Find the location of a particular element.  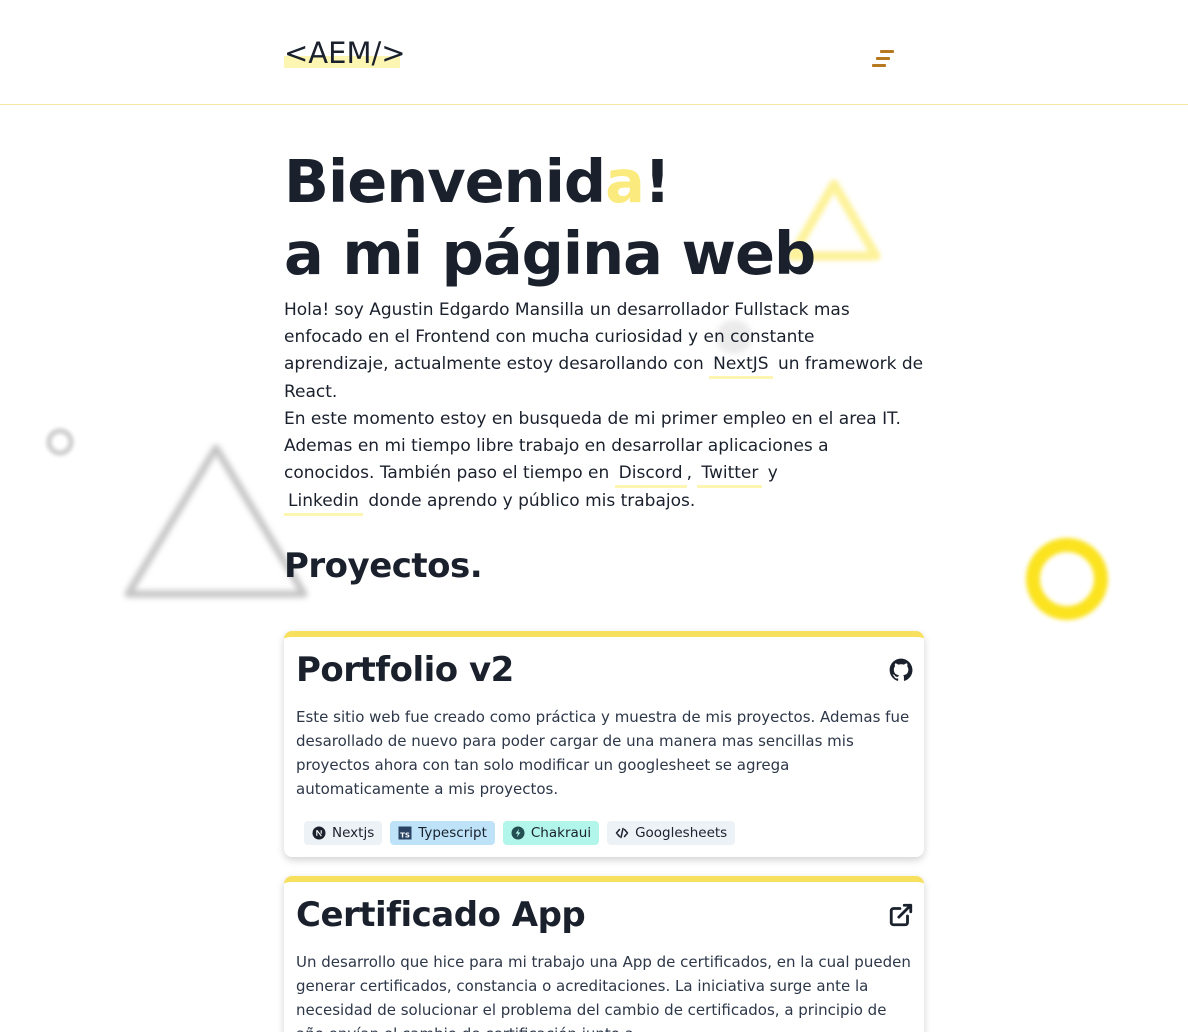

tag-chakraui: Chakraui is located at coordinates (551, 833).